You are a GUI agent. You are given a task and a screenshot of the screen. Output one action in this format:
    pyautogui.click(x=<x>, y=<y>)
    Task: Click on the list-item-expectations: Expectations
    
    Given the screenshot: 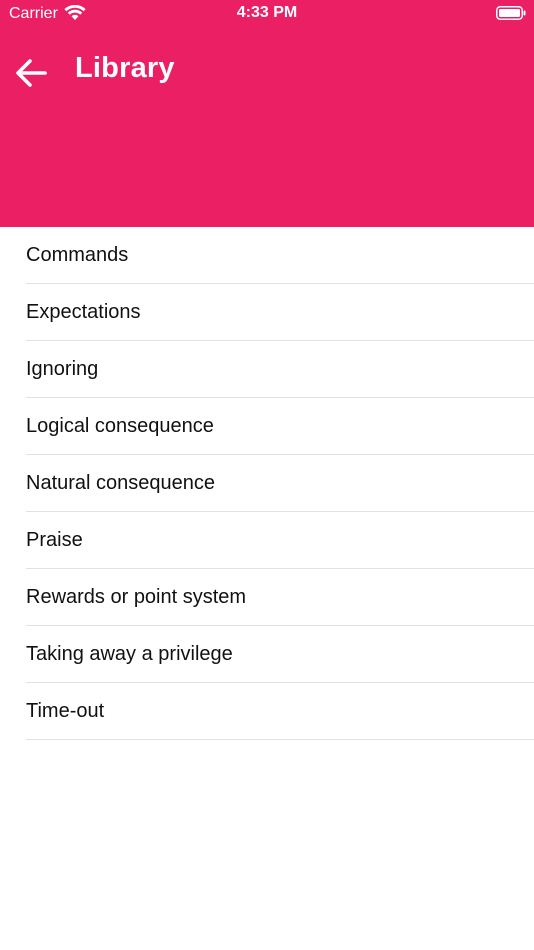 What is the action you would take?
    pyautogui.click(x=280, y=312)
    